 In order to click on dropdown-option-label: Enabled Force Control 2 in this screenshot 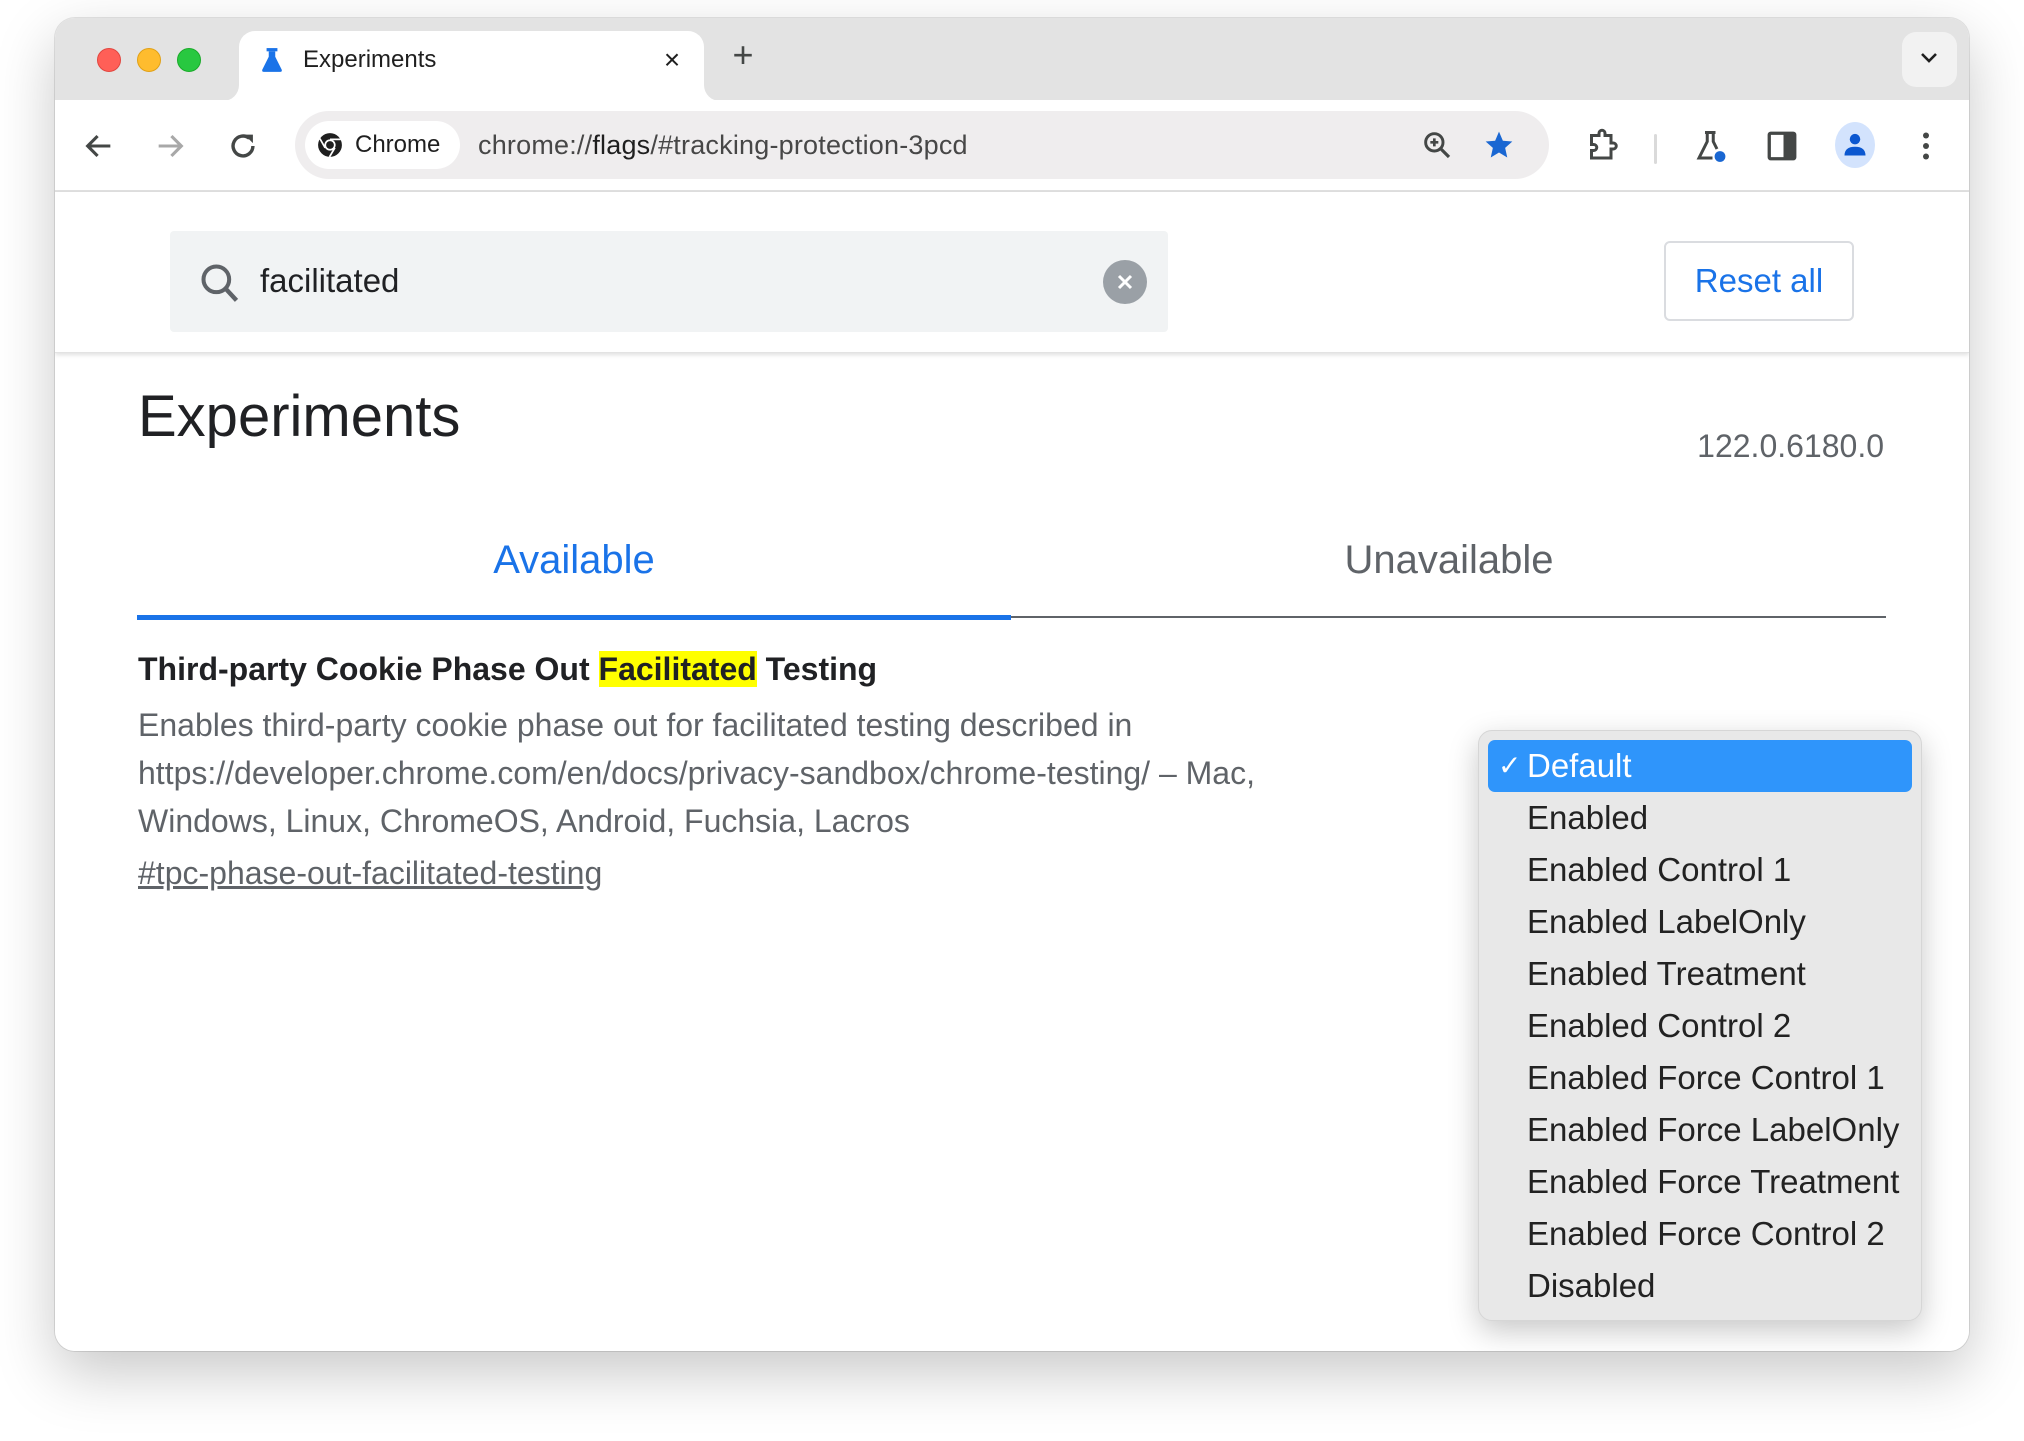, I will do `click(1706, 1233)`.